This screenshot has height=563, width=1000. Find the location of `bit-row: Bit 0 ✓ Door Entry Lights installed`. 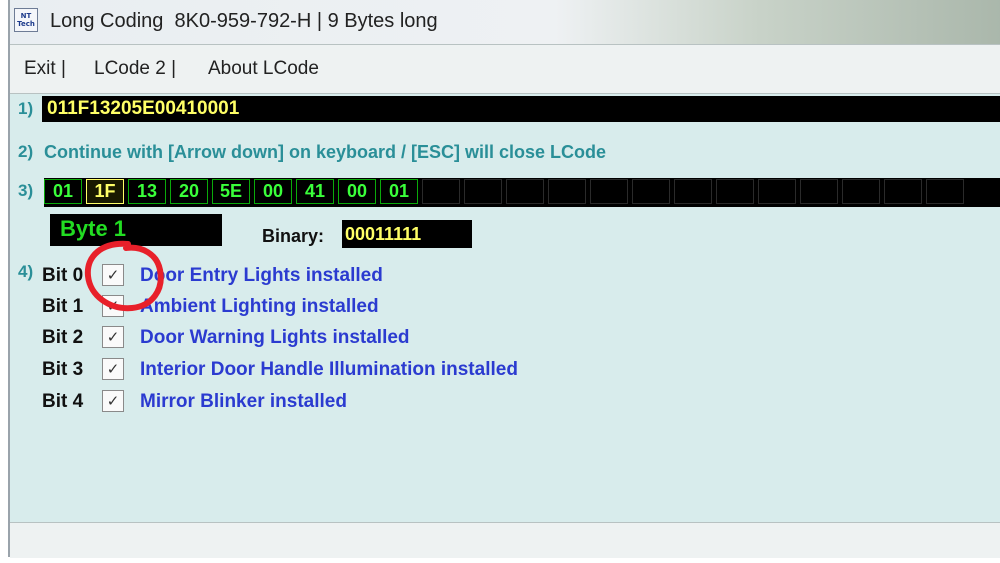

bit-row: Bit 0 ✓ Door Entry Lights installed is located at coordinates (342, 276).